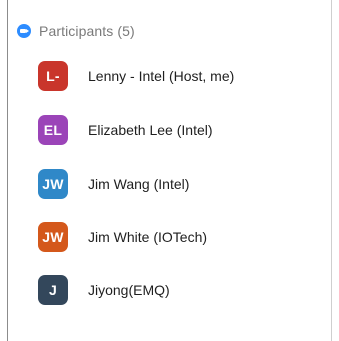 Image resolution: width=339 pixels, height=341 pixels. I want to click on participant-name: Lenny - Intel (Host, me), so click(161, 76).